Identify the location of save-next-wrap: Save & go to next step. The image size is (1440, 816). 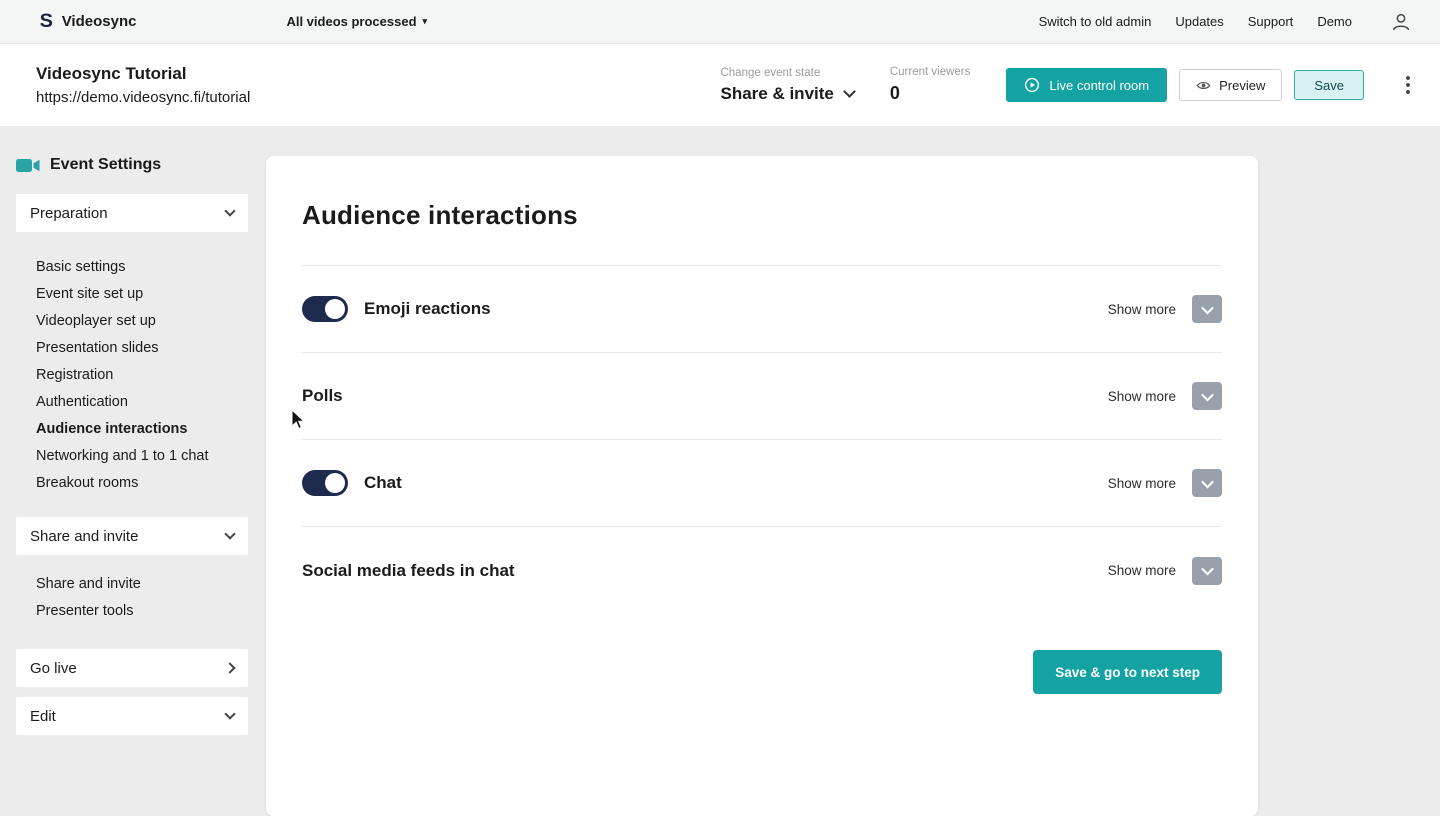
(762, 672).